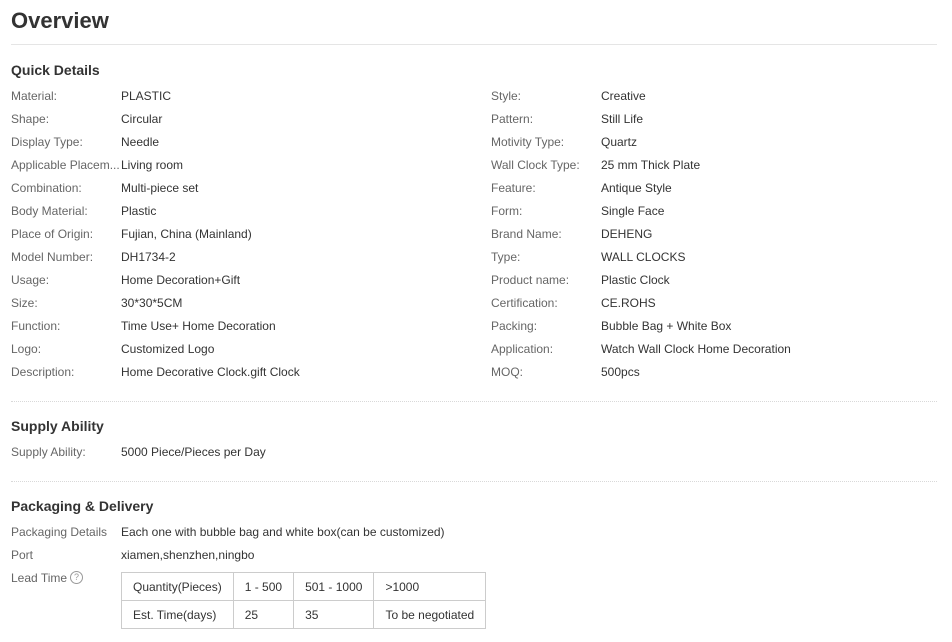 Image resolution: width=952 pixels, height=642 pixels. I want to click on detail-label: Size:, so click(24, 303).